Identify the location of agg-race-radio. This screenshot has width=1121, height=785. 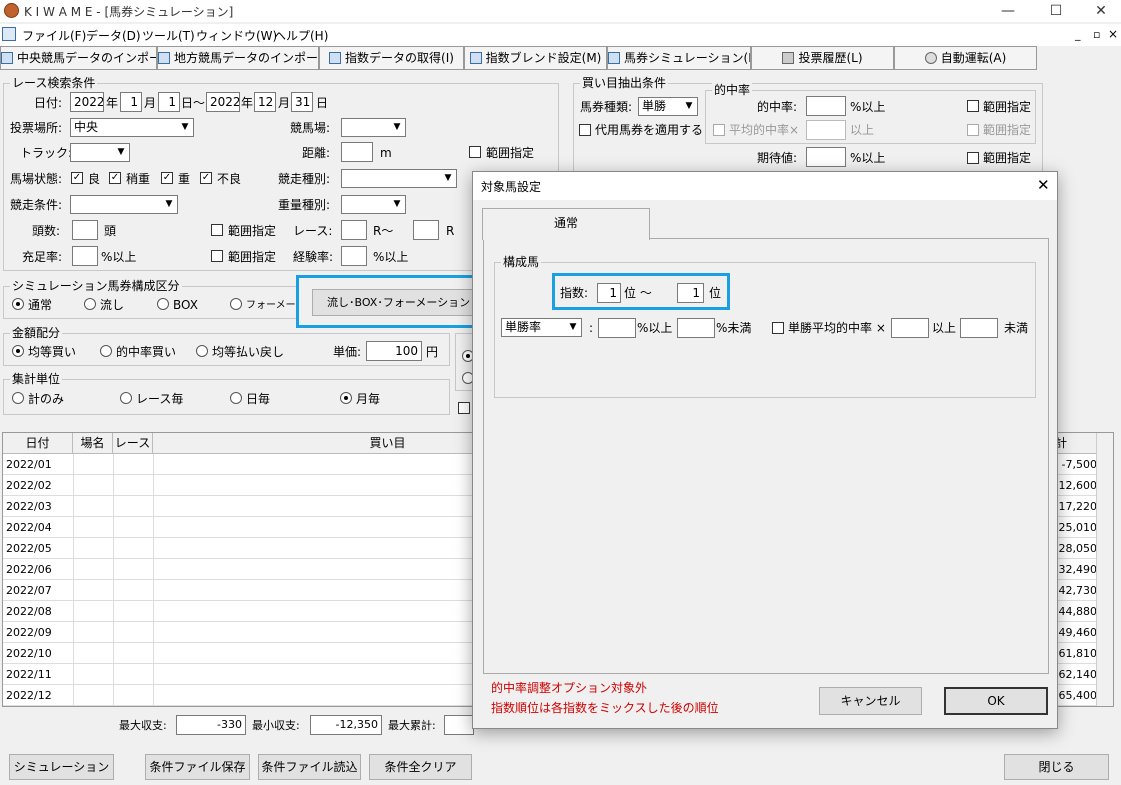
(126, 398).